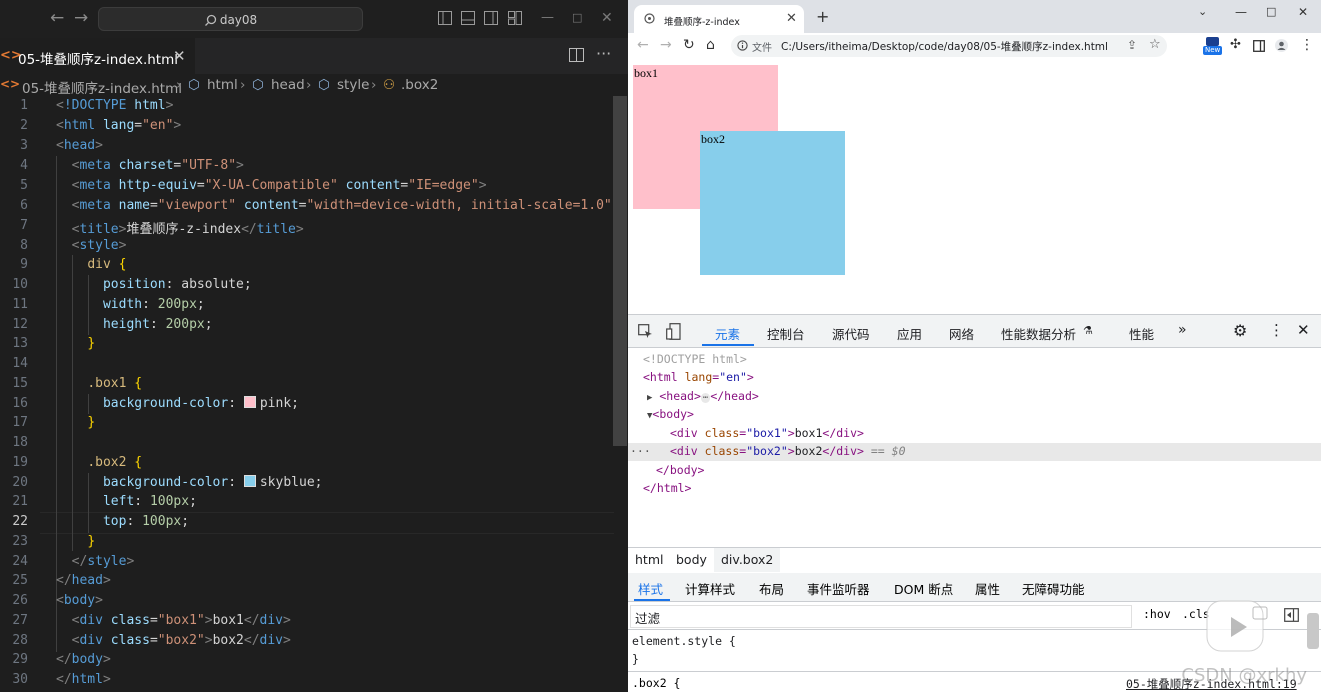  I want to click on forward-icon: →, so click(666, 45).